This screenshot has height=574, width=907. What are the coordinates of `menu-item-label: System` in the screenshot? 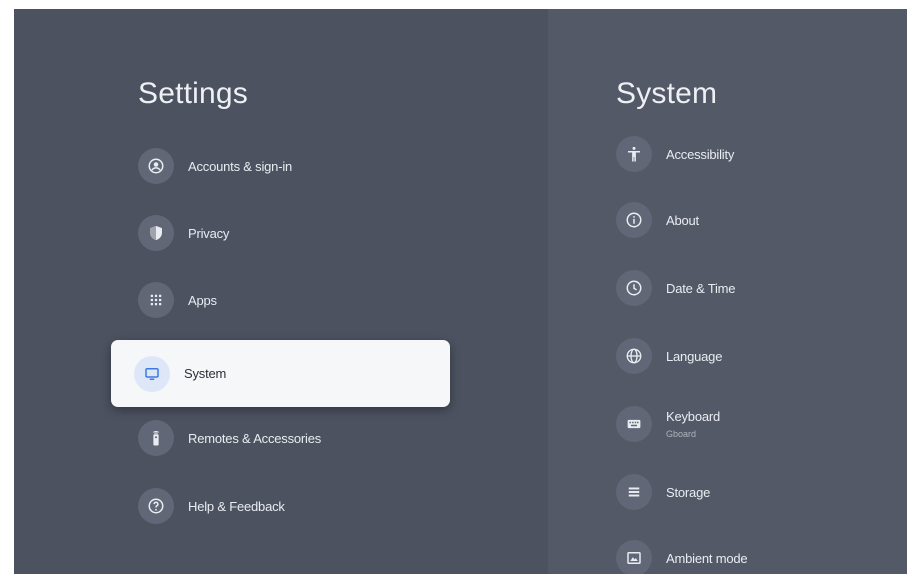 It's located at (205, 373).